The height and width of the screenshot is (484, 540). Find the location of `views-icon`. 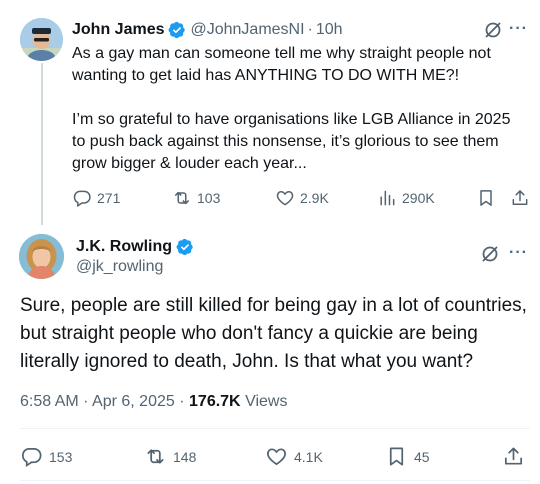

views-icon is located at coordinates (387, 198).